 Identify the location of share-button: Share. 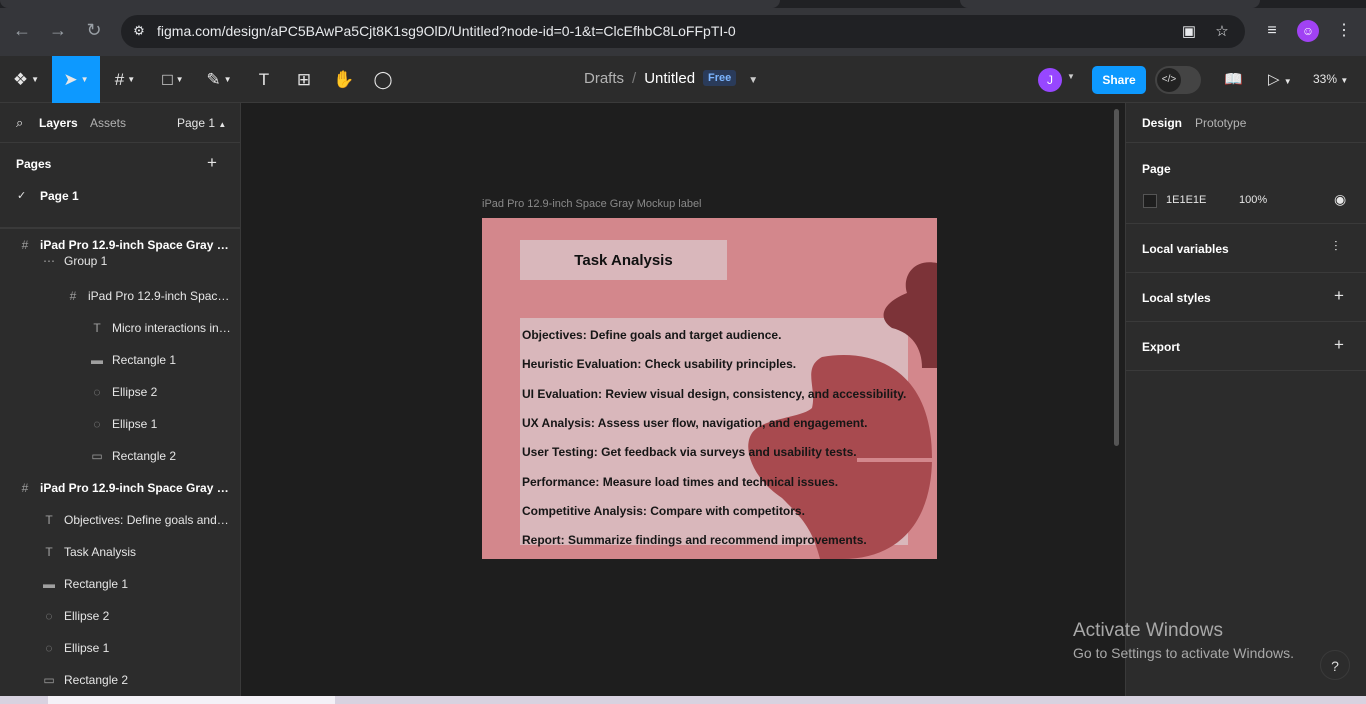
(1119, 80).